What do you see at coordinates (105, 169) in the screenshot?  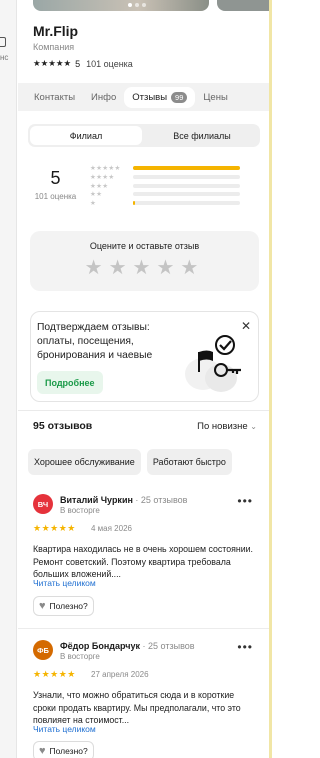 I see `histogram-stars: ★★★★★` at bounding box center [105, 169].